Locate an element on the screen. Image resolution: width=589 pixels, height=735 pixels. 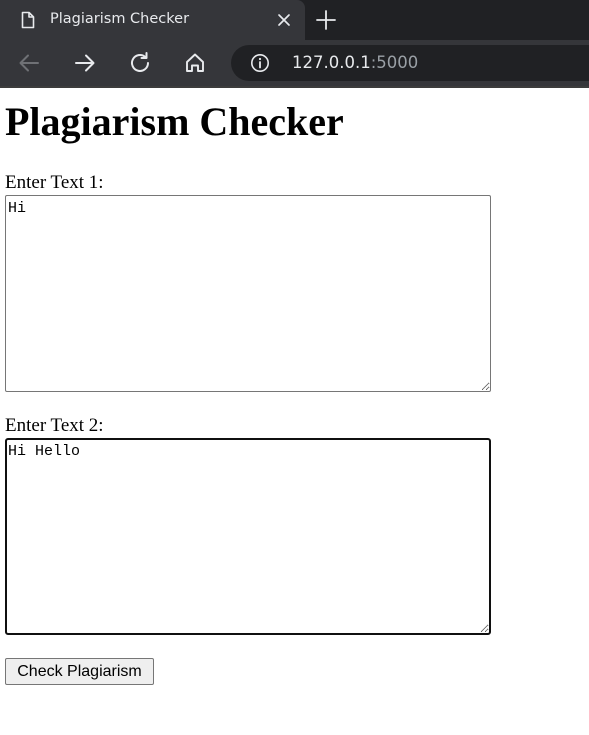
url-host: 127.0.0.1 is located at coordinates (331, 62).